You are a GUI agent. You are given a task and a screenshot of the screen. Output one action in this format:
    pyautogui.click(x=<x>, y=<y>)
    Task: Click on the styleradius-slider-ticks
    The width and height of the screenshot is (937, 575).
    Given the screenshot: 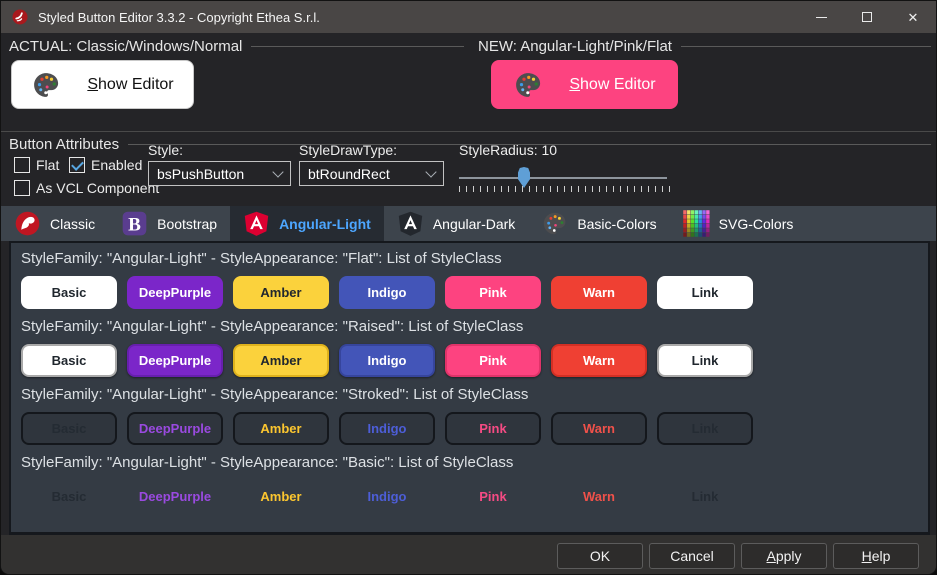 What is the action you would take?
    pyautogui.click(x=565, y=189)
    